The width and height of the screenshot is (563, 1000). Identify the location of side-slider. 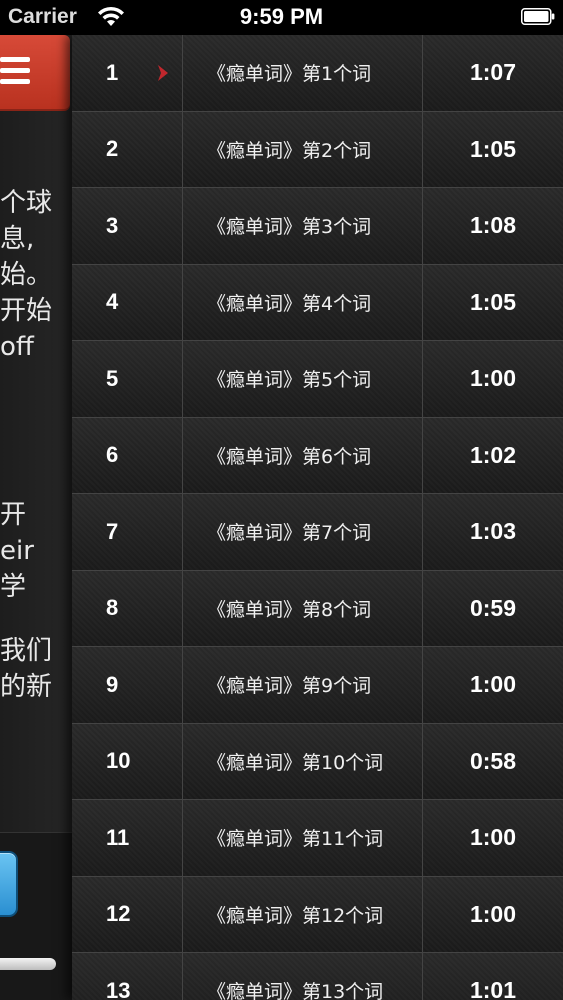
(28, 964).